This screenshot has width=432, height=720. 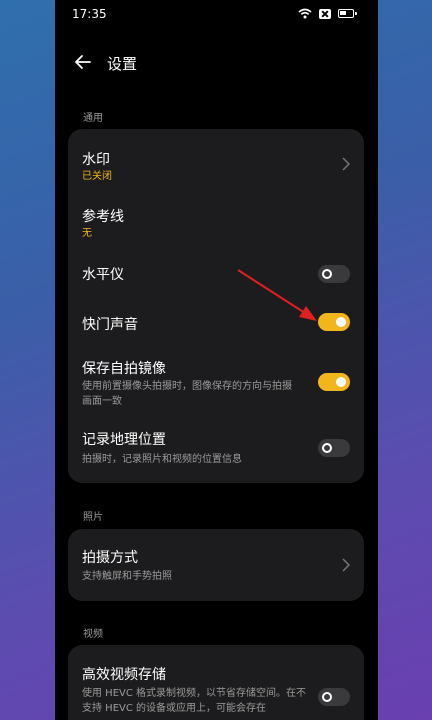 I want to click on mirror-selfie-row: 保存自拍镜像 使用前置摄像头拍摄时，图像保存的方向与拍摄画面一致, so click(x=216, y=382).